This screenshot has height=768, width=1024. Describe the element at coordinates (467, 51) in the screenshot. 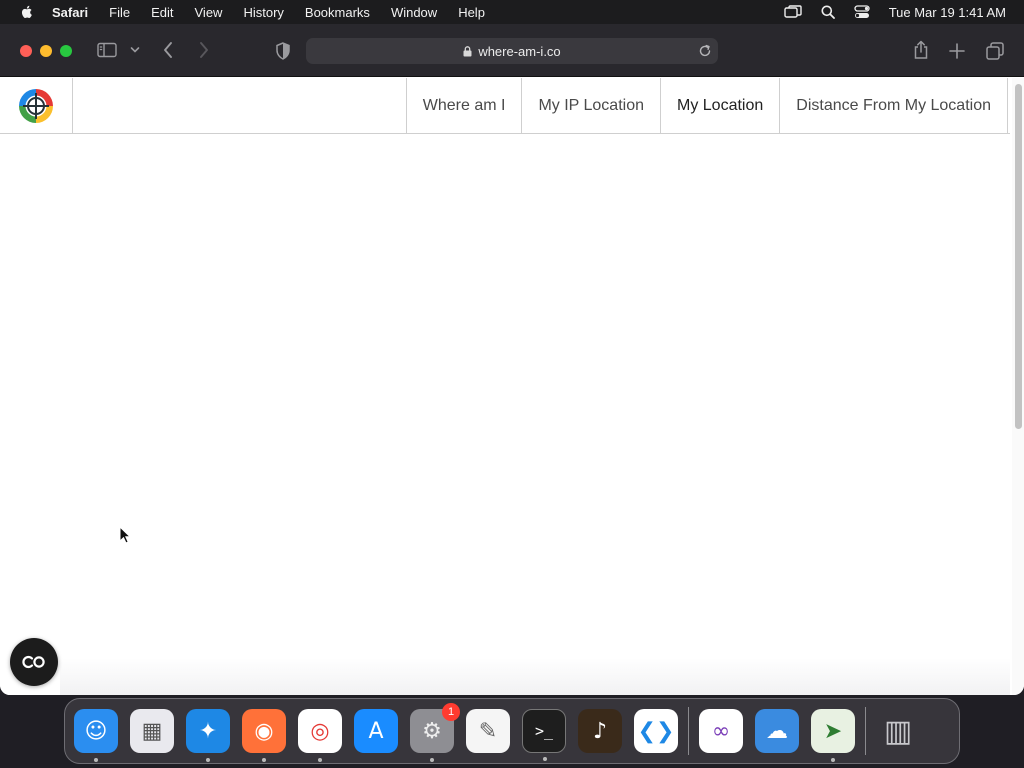

I see `lock-icon` at that location.